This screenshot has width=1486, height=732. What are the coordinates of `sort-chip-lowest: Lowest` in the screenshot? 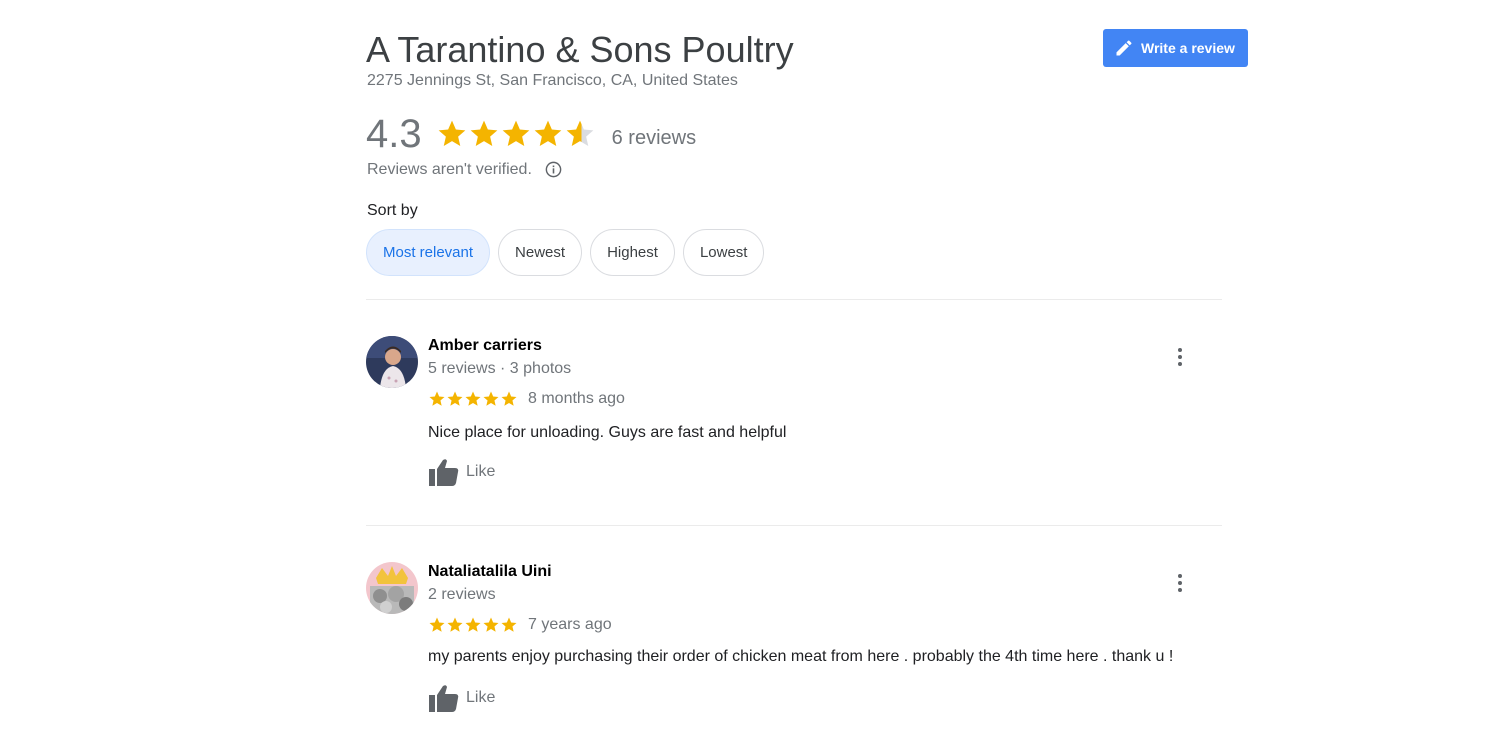 It's located at (723, 252).